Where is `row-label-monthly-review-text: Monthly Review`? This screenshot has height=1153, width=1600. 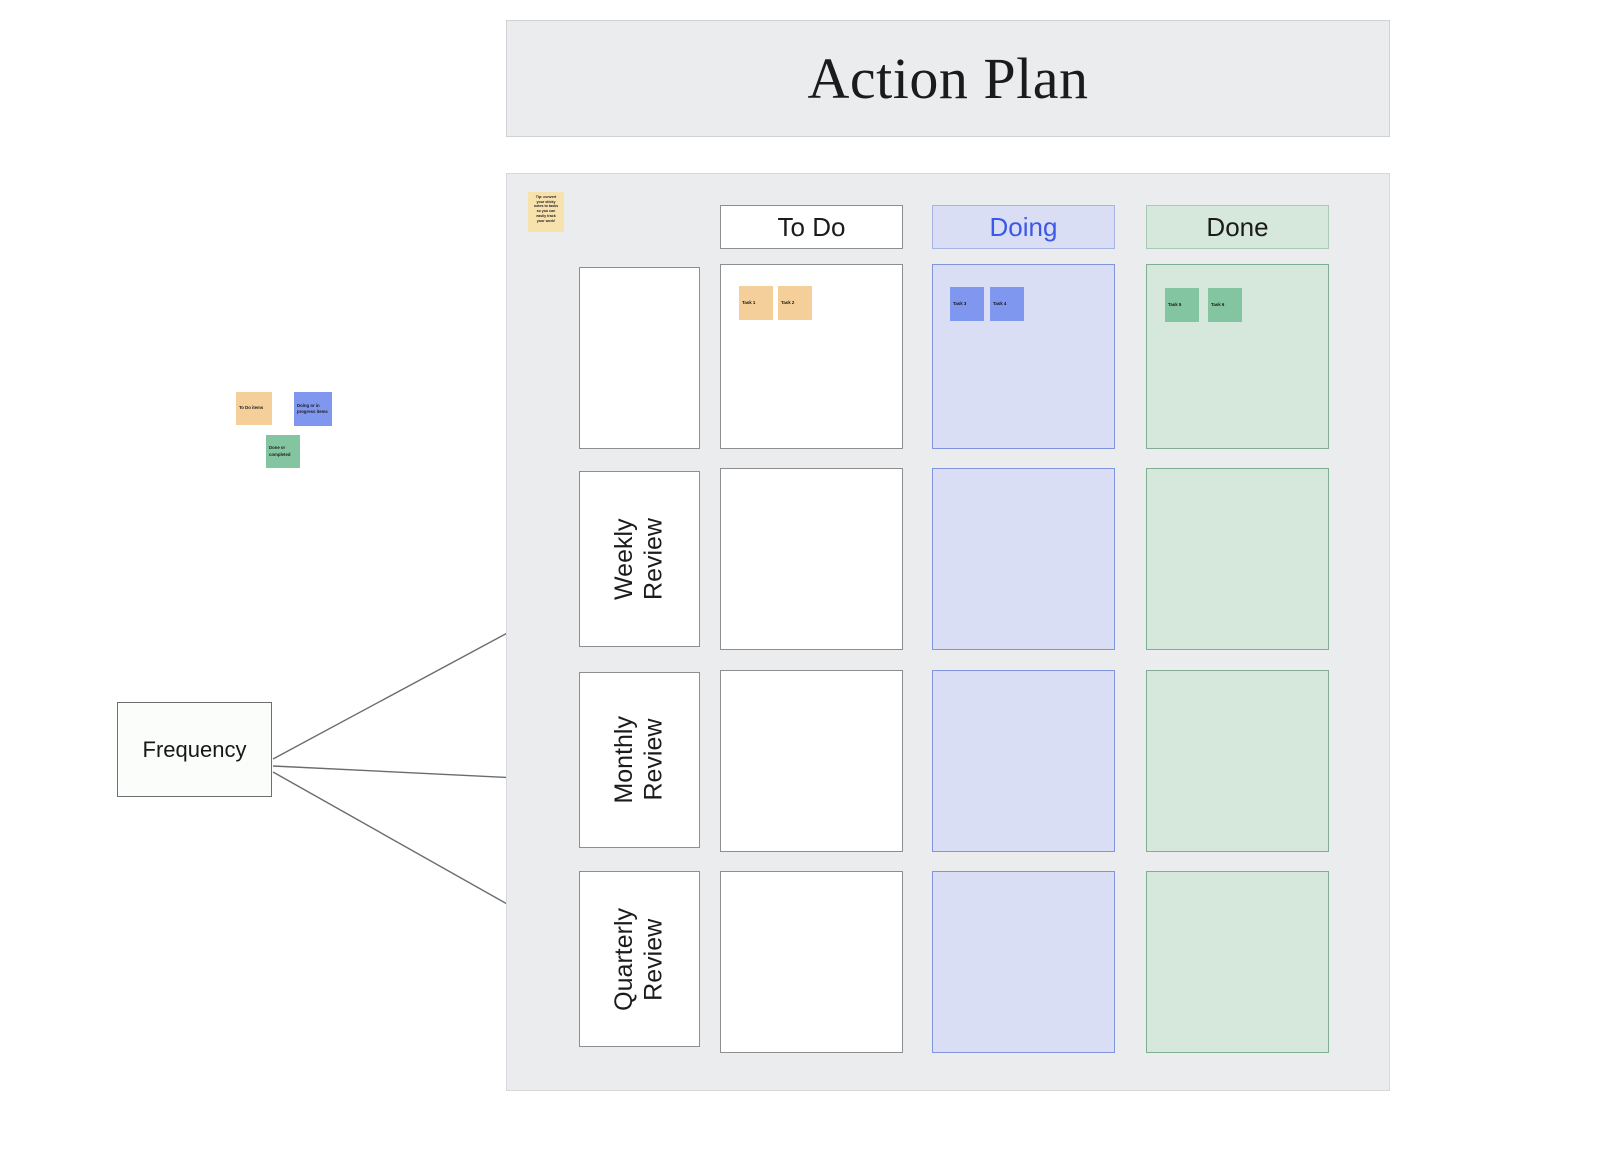 row-label-monthly-review-text: Monthly Review is located at coordinates (639, 760).